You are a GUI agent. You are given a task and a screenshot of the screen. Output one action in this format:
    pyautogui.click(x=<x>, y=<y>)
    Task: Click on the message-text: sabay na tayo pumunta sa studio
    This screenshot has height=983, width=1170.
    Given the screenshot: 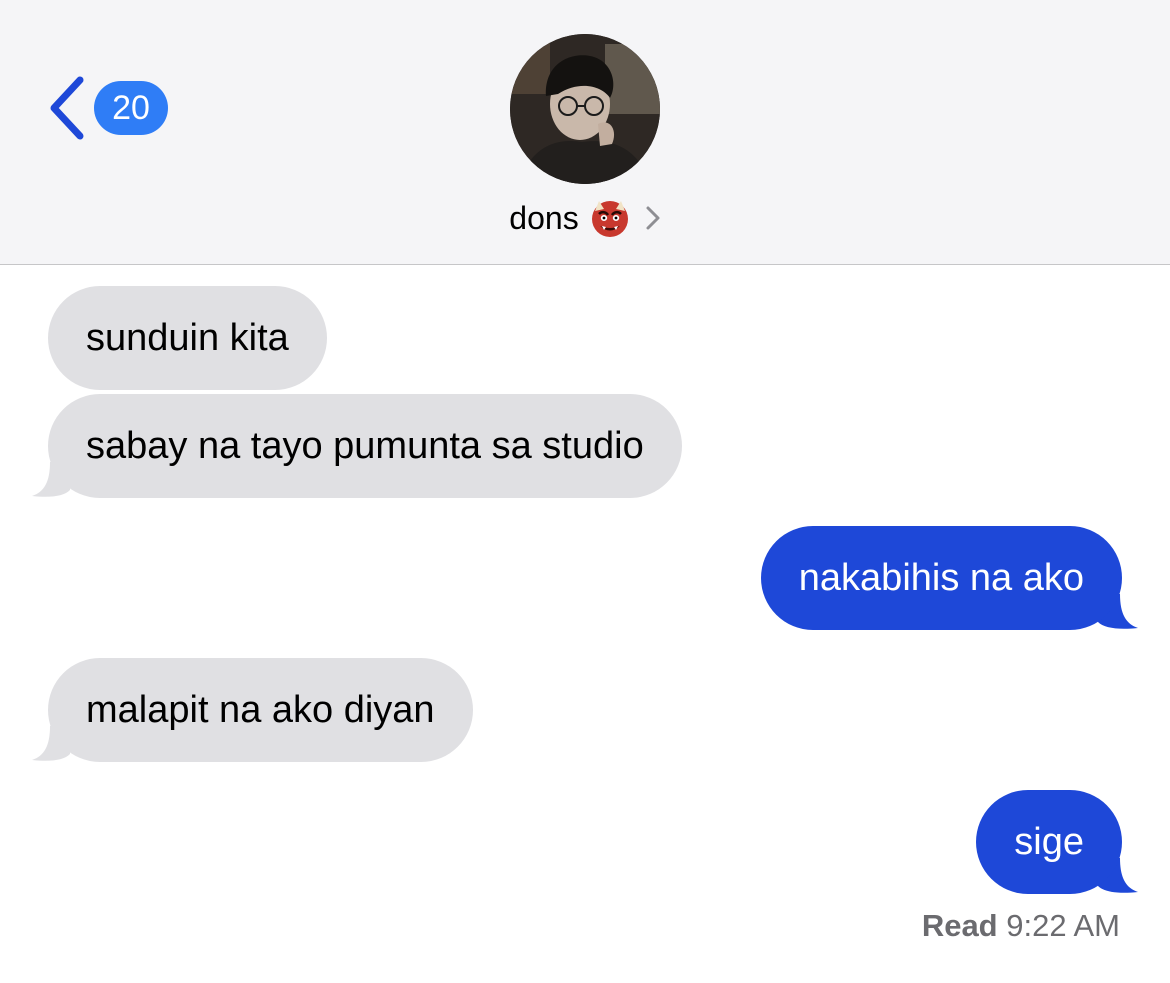 What is the action you would take?
    pyautogui.click(x=365, y=445)
    